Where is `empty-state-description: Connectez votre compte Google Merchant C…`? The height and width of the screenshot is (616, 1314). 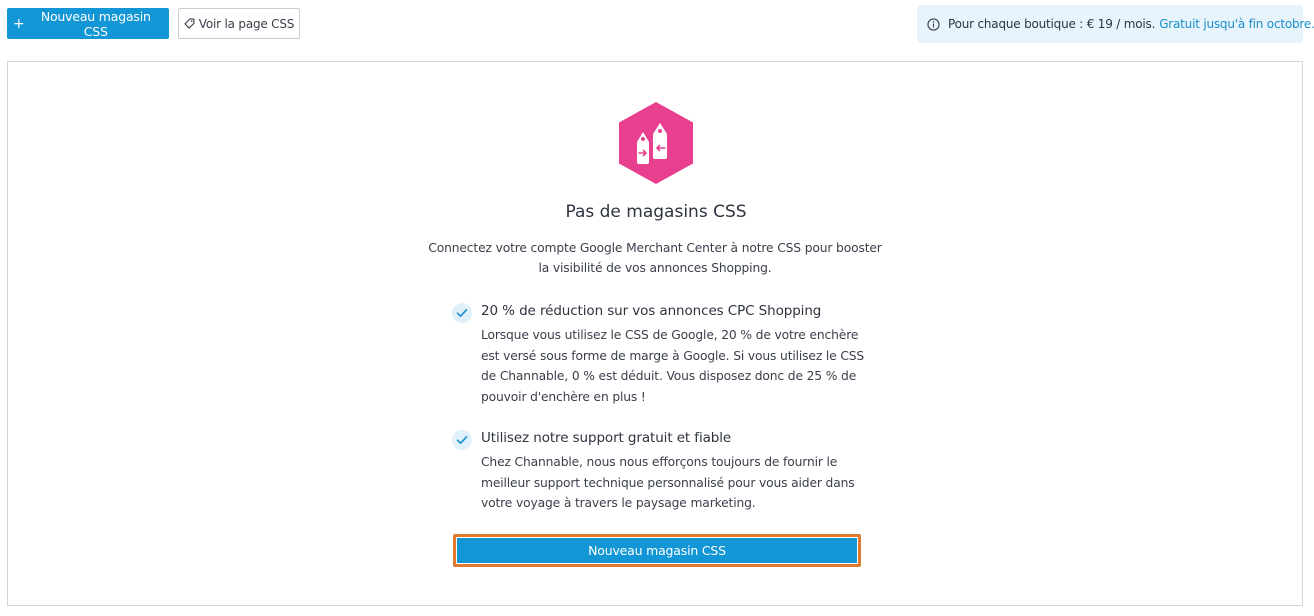
empty-state-description: Connectez votre compte Google Merchant C… is located at coordinates (655, 258).